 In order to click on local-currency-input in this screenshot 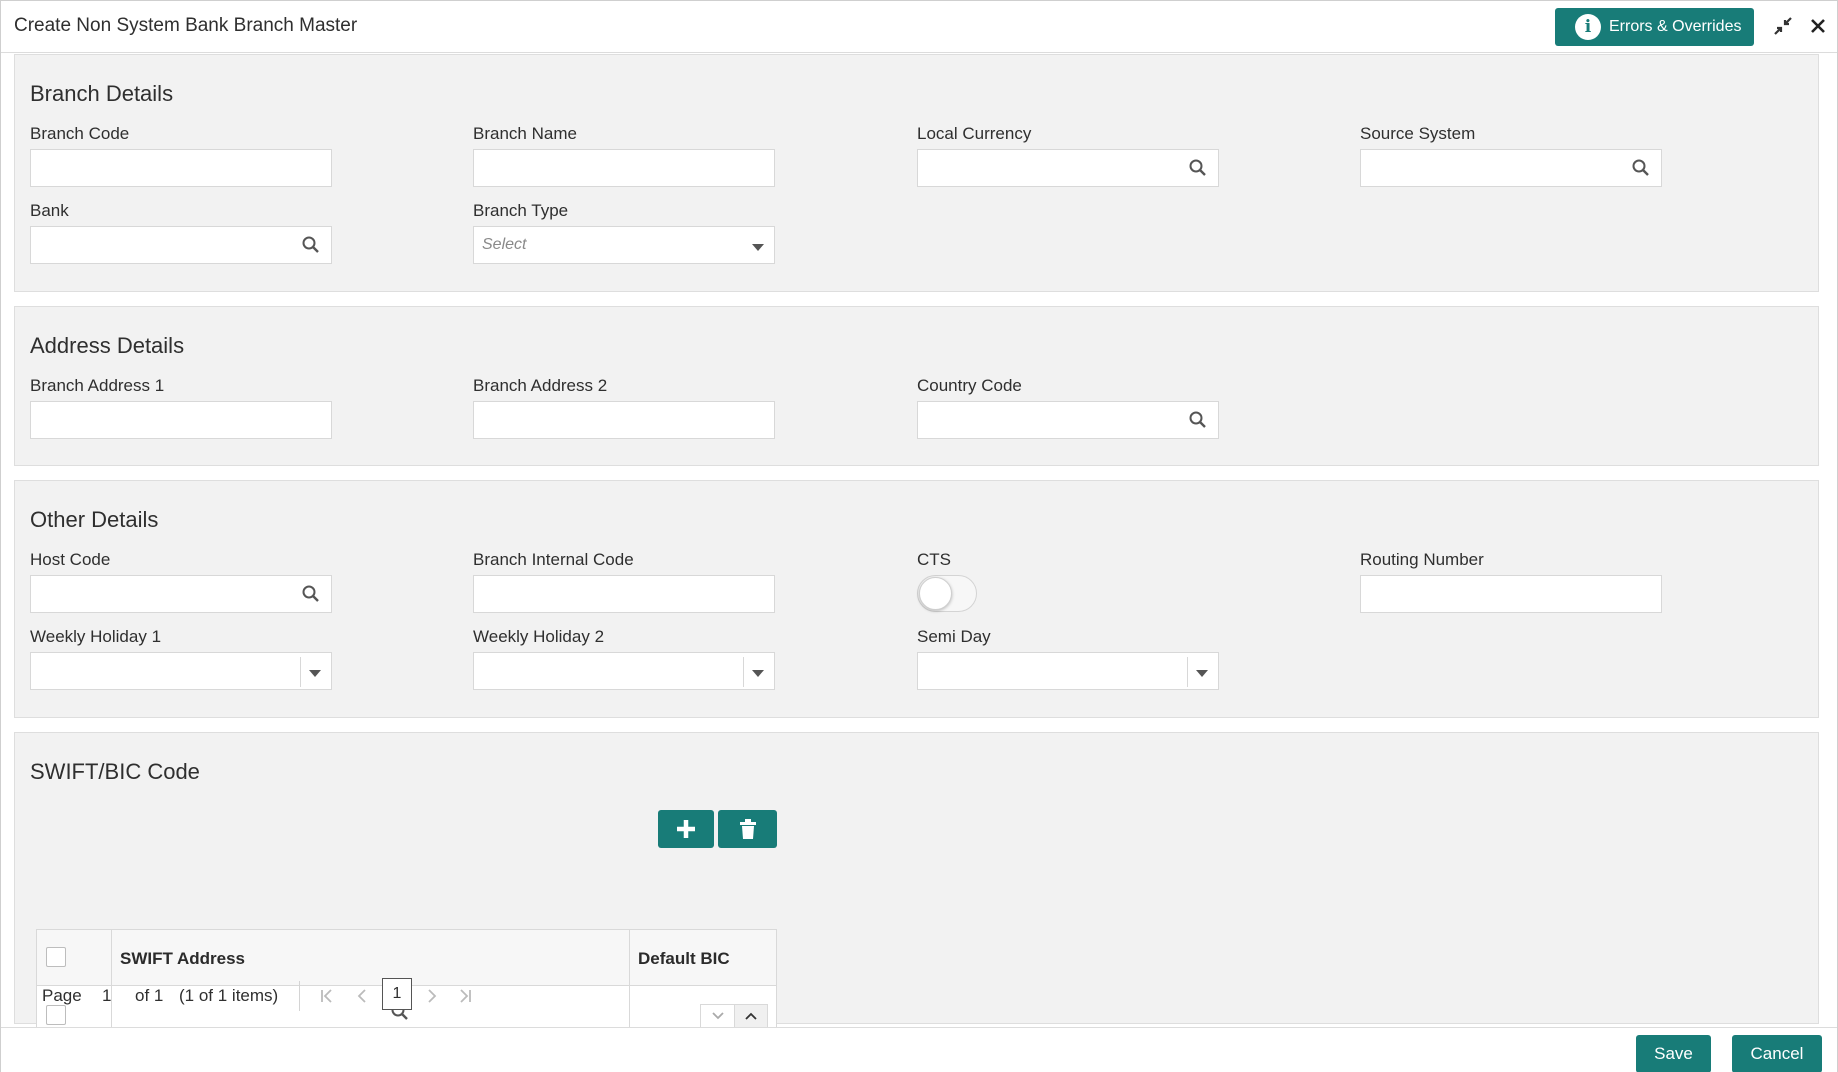, I will do `click(1068, 168)`.